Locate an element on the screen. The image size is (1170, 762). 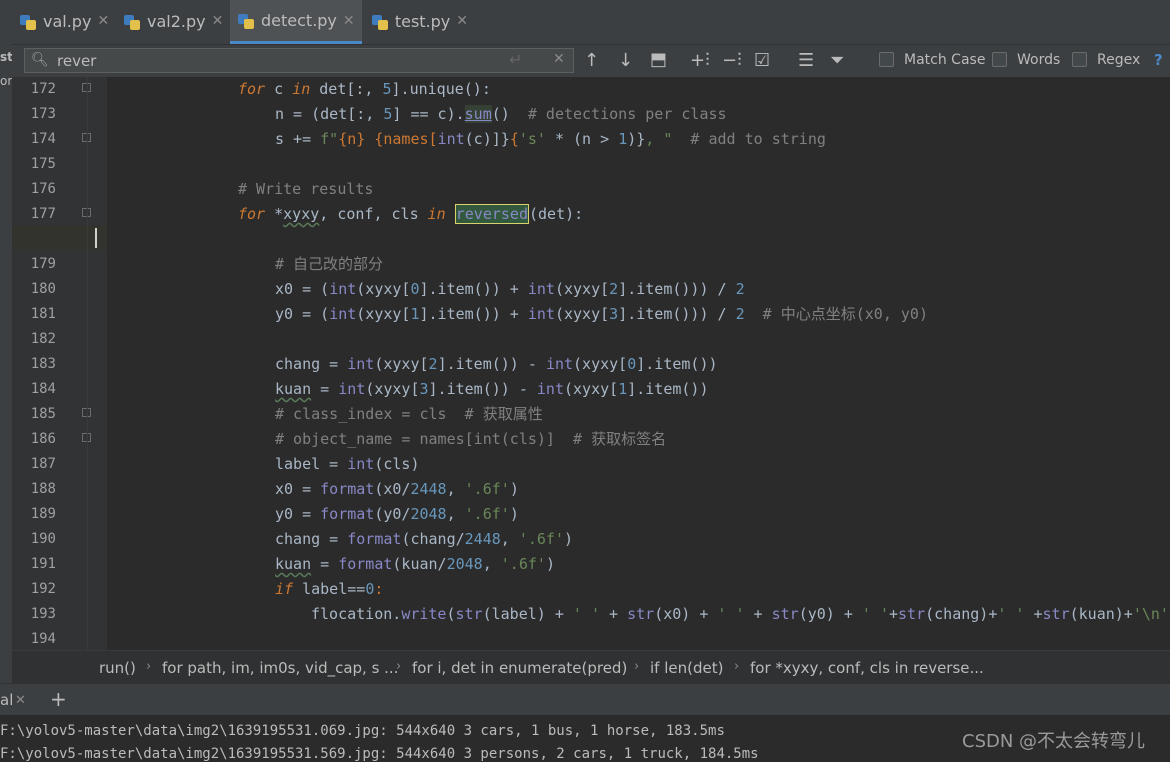
token: label = is located at coordinates (311, 464).